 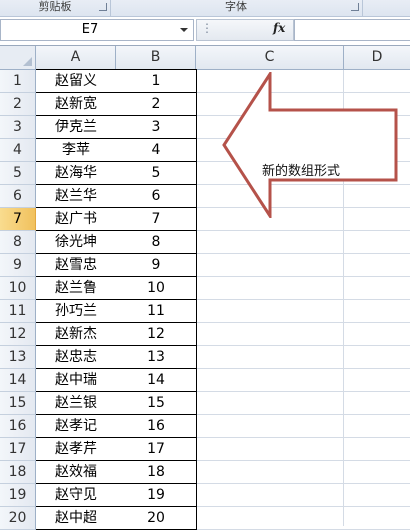 I want to click on cell-a: 赵中超, so click(x=76, y=518).